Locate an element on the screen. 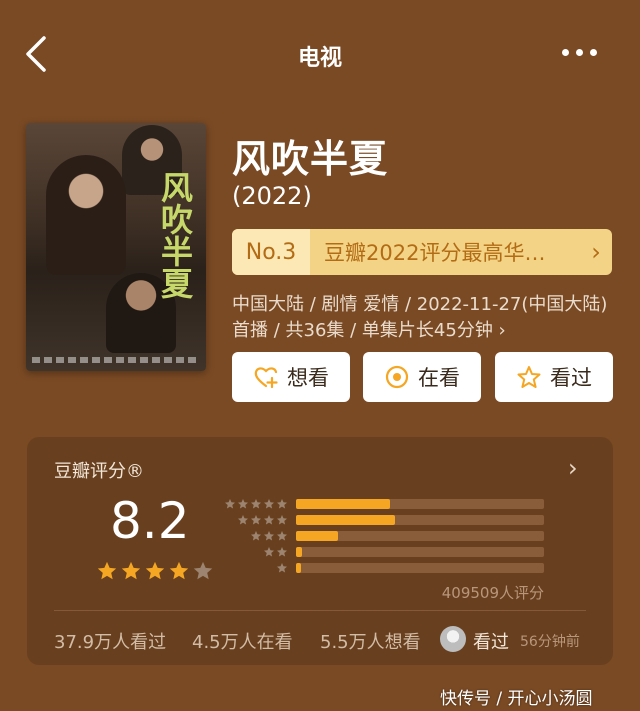  heart-plus-icon is located at coordinates (266, 378).